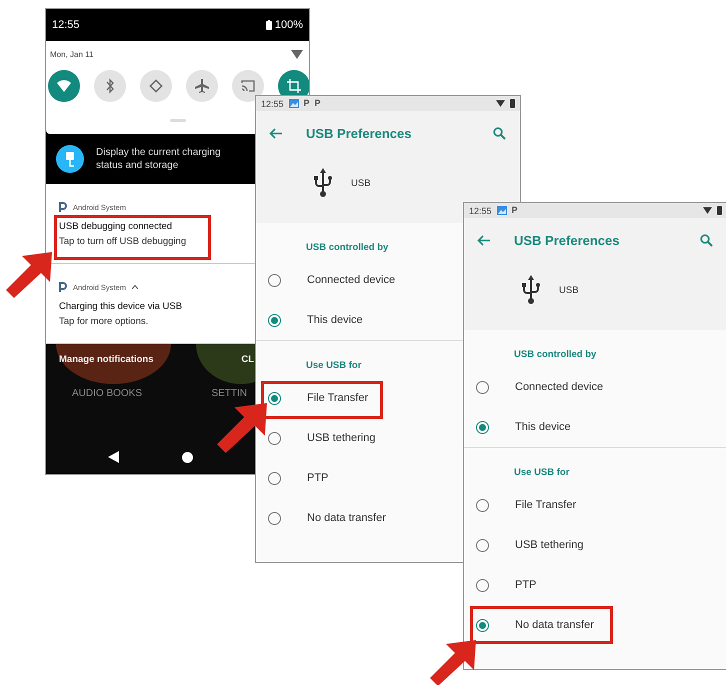  What do you see at coordinates (123, 241) in the screenshot?
I see `notification-text: Tap to turn off USB debugging` at bounding box center [123, 241].